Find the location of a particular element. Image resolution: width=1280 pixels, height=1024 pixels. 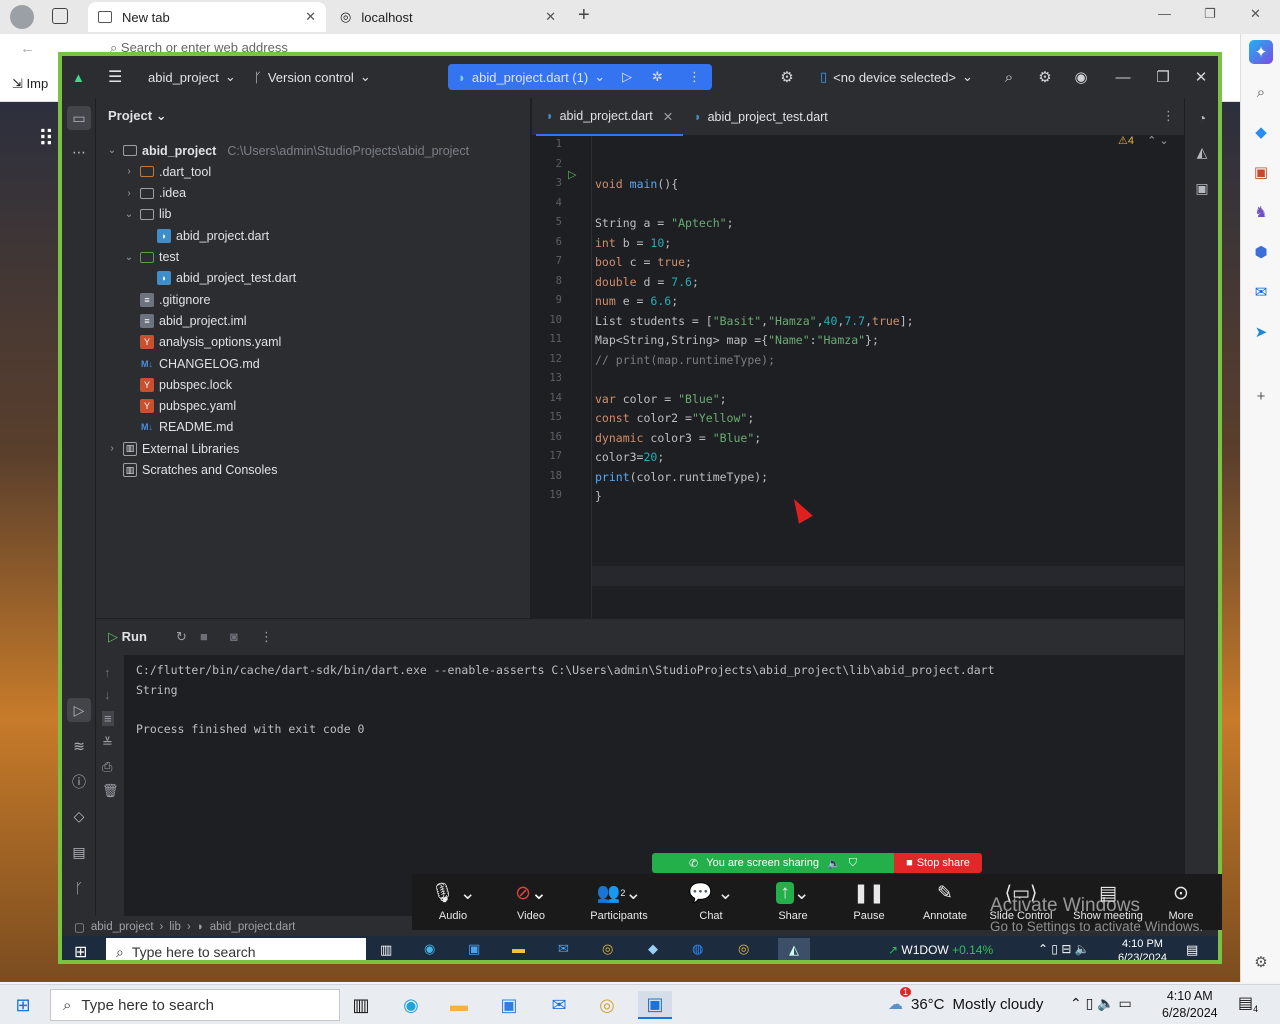

app-icon: ◆ is located at coordinates (653, 949).